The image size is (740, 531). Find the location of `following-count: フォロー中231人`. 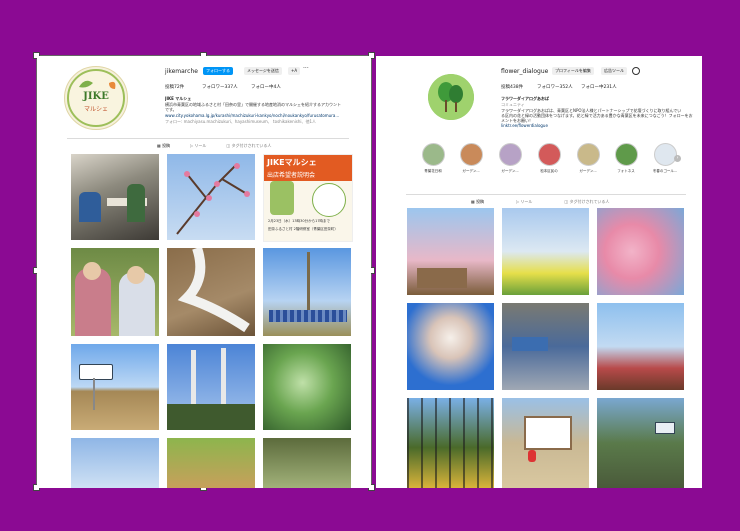

following-count: フォロー中231人 is located at coordinates (599, 87).